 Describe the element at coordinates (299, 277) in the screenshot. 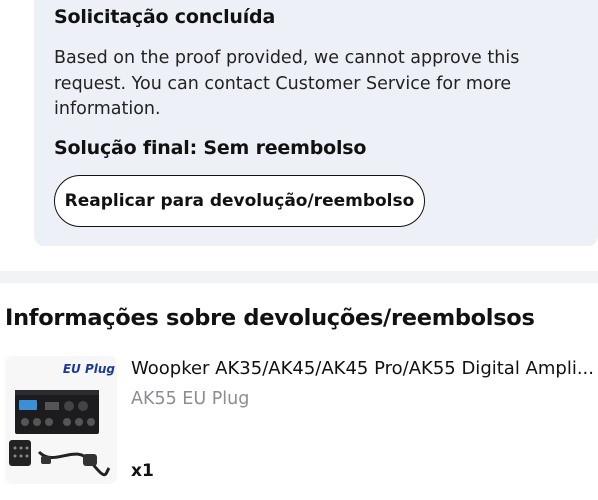

I see `section-divider` at that location.